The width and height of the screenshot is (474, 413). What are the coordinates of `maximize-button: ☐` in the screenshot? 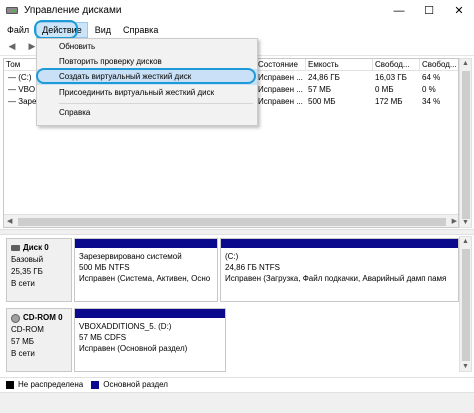 It's located at (429, 10).